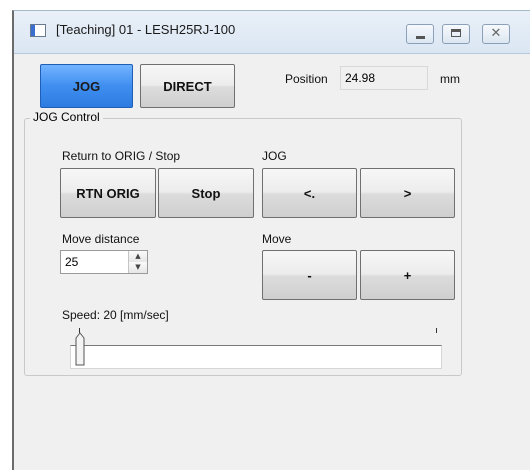 This screenshot has height=470, width=530. What do you see at coordinates (86, 86) in the screenshot?
I see `jog-mode-button: JOG` at bounding box center [86, 86].